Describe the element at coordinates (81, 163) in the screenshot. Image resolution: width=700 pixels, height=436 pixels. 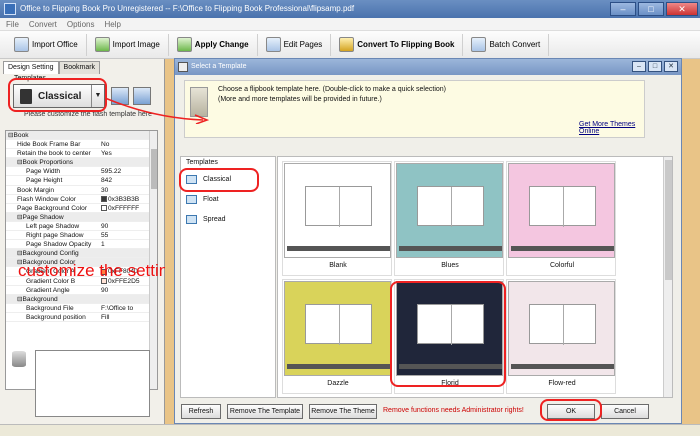
I see `property-row: ⊟Book Proportions` at that location.